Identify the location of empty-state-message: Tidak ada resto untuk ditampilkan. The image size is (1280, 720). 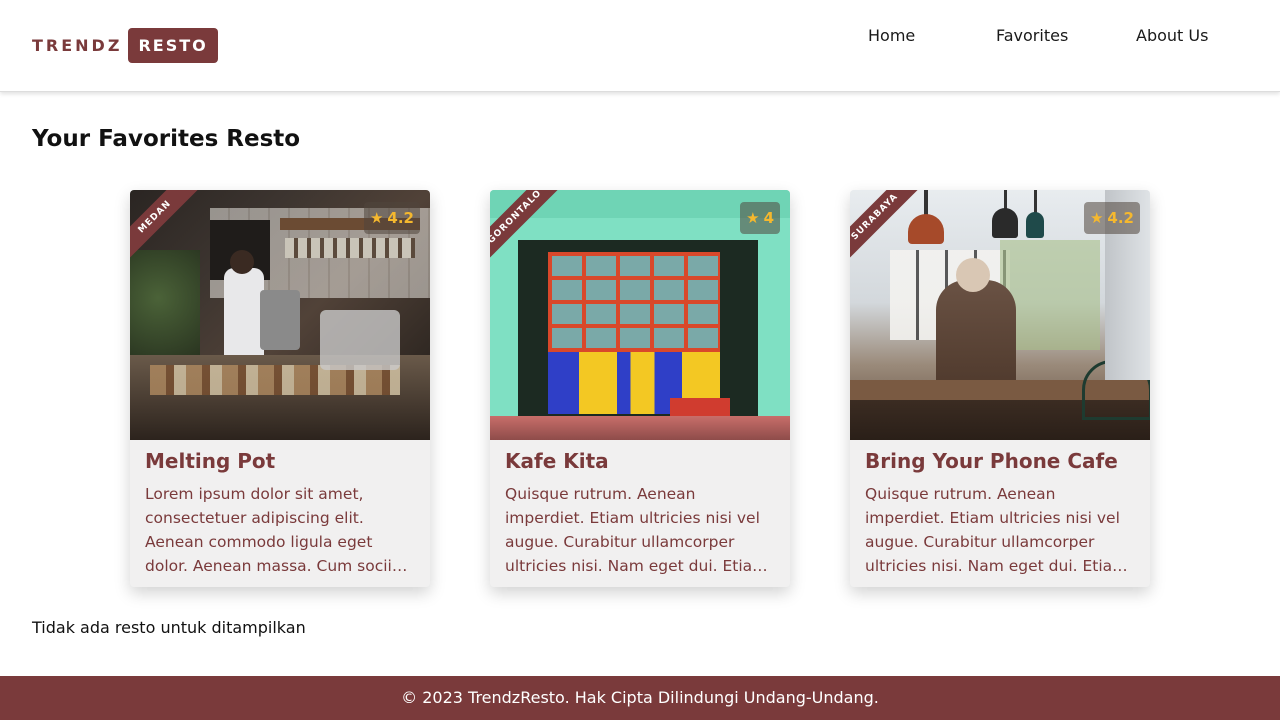
(169, 627).